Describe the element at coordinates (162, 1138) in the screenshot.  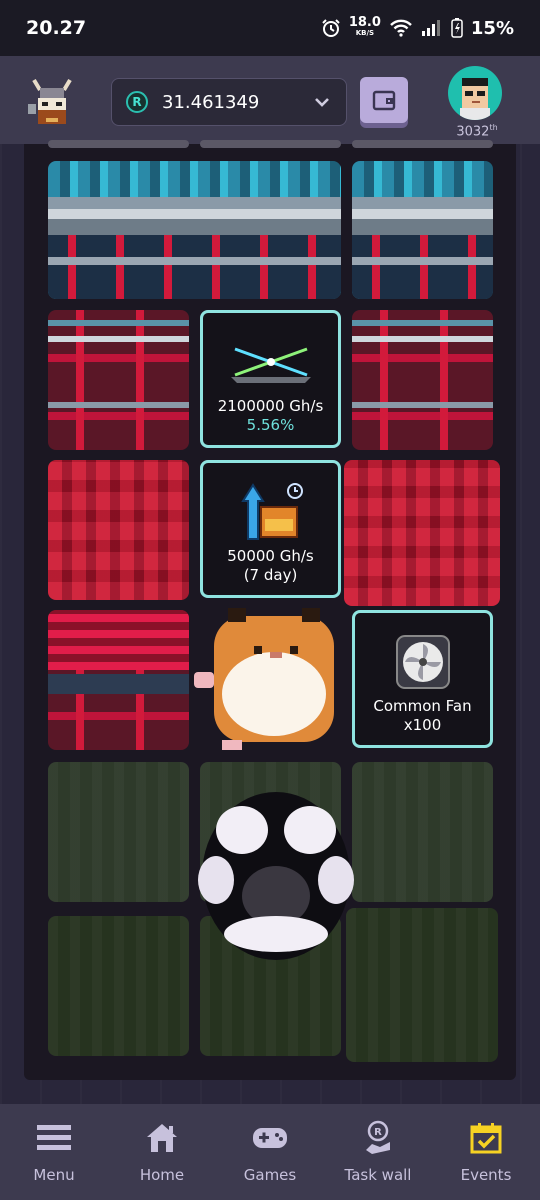
I see `home-icon` at that location.